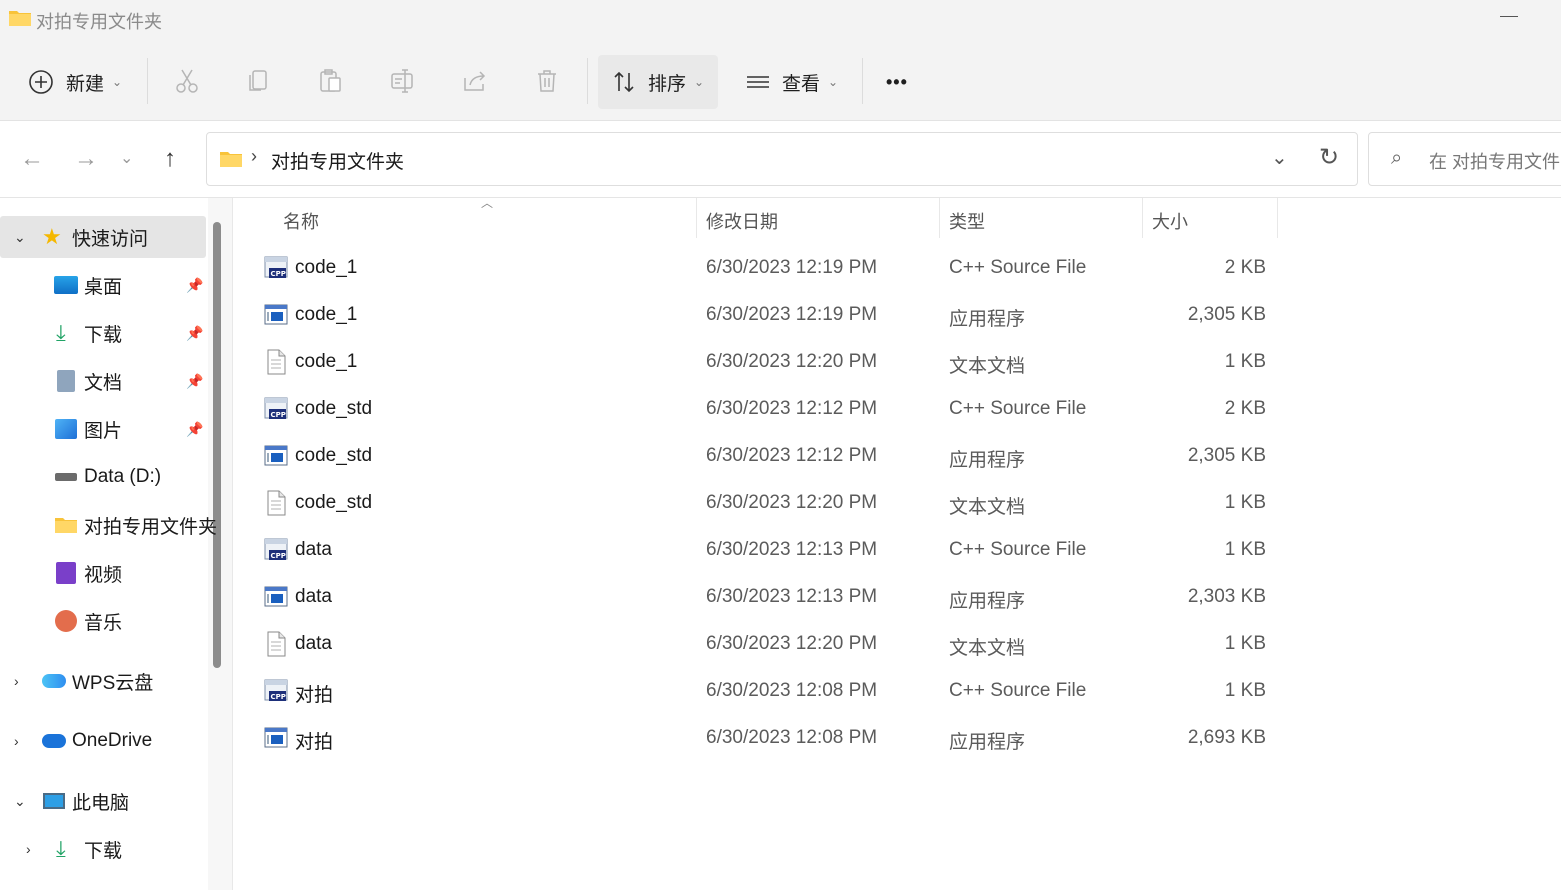  What do you see at coordinates (103, 429) in the screenshot?
I see `sidebar-item-pictures: 图片 📌` at bounding box center [103, 429].